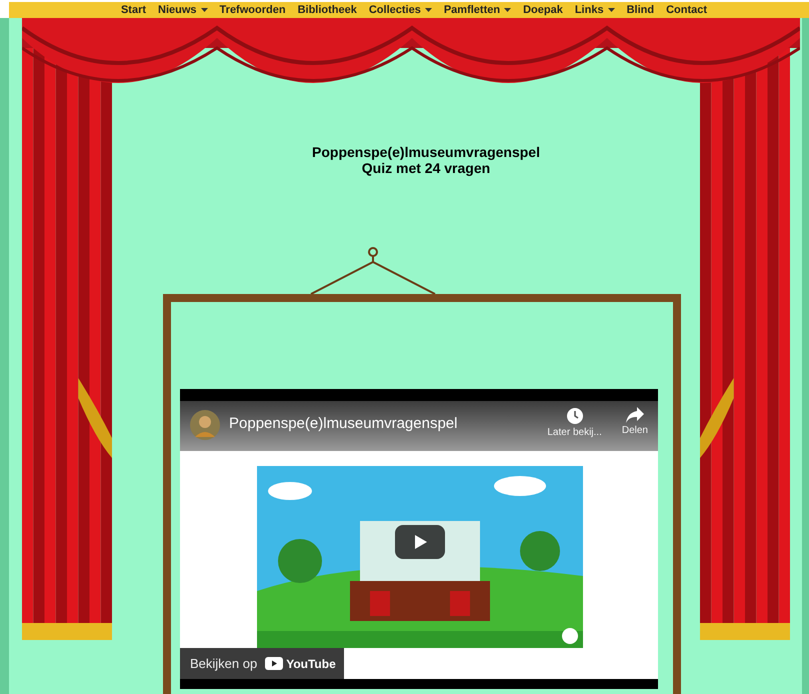 The image size is (809, 694). Describe the element at coordinates (133, 10) in the screenshot. I see `nav-link: Start` at that location.